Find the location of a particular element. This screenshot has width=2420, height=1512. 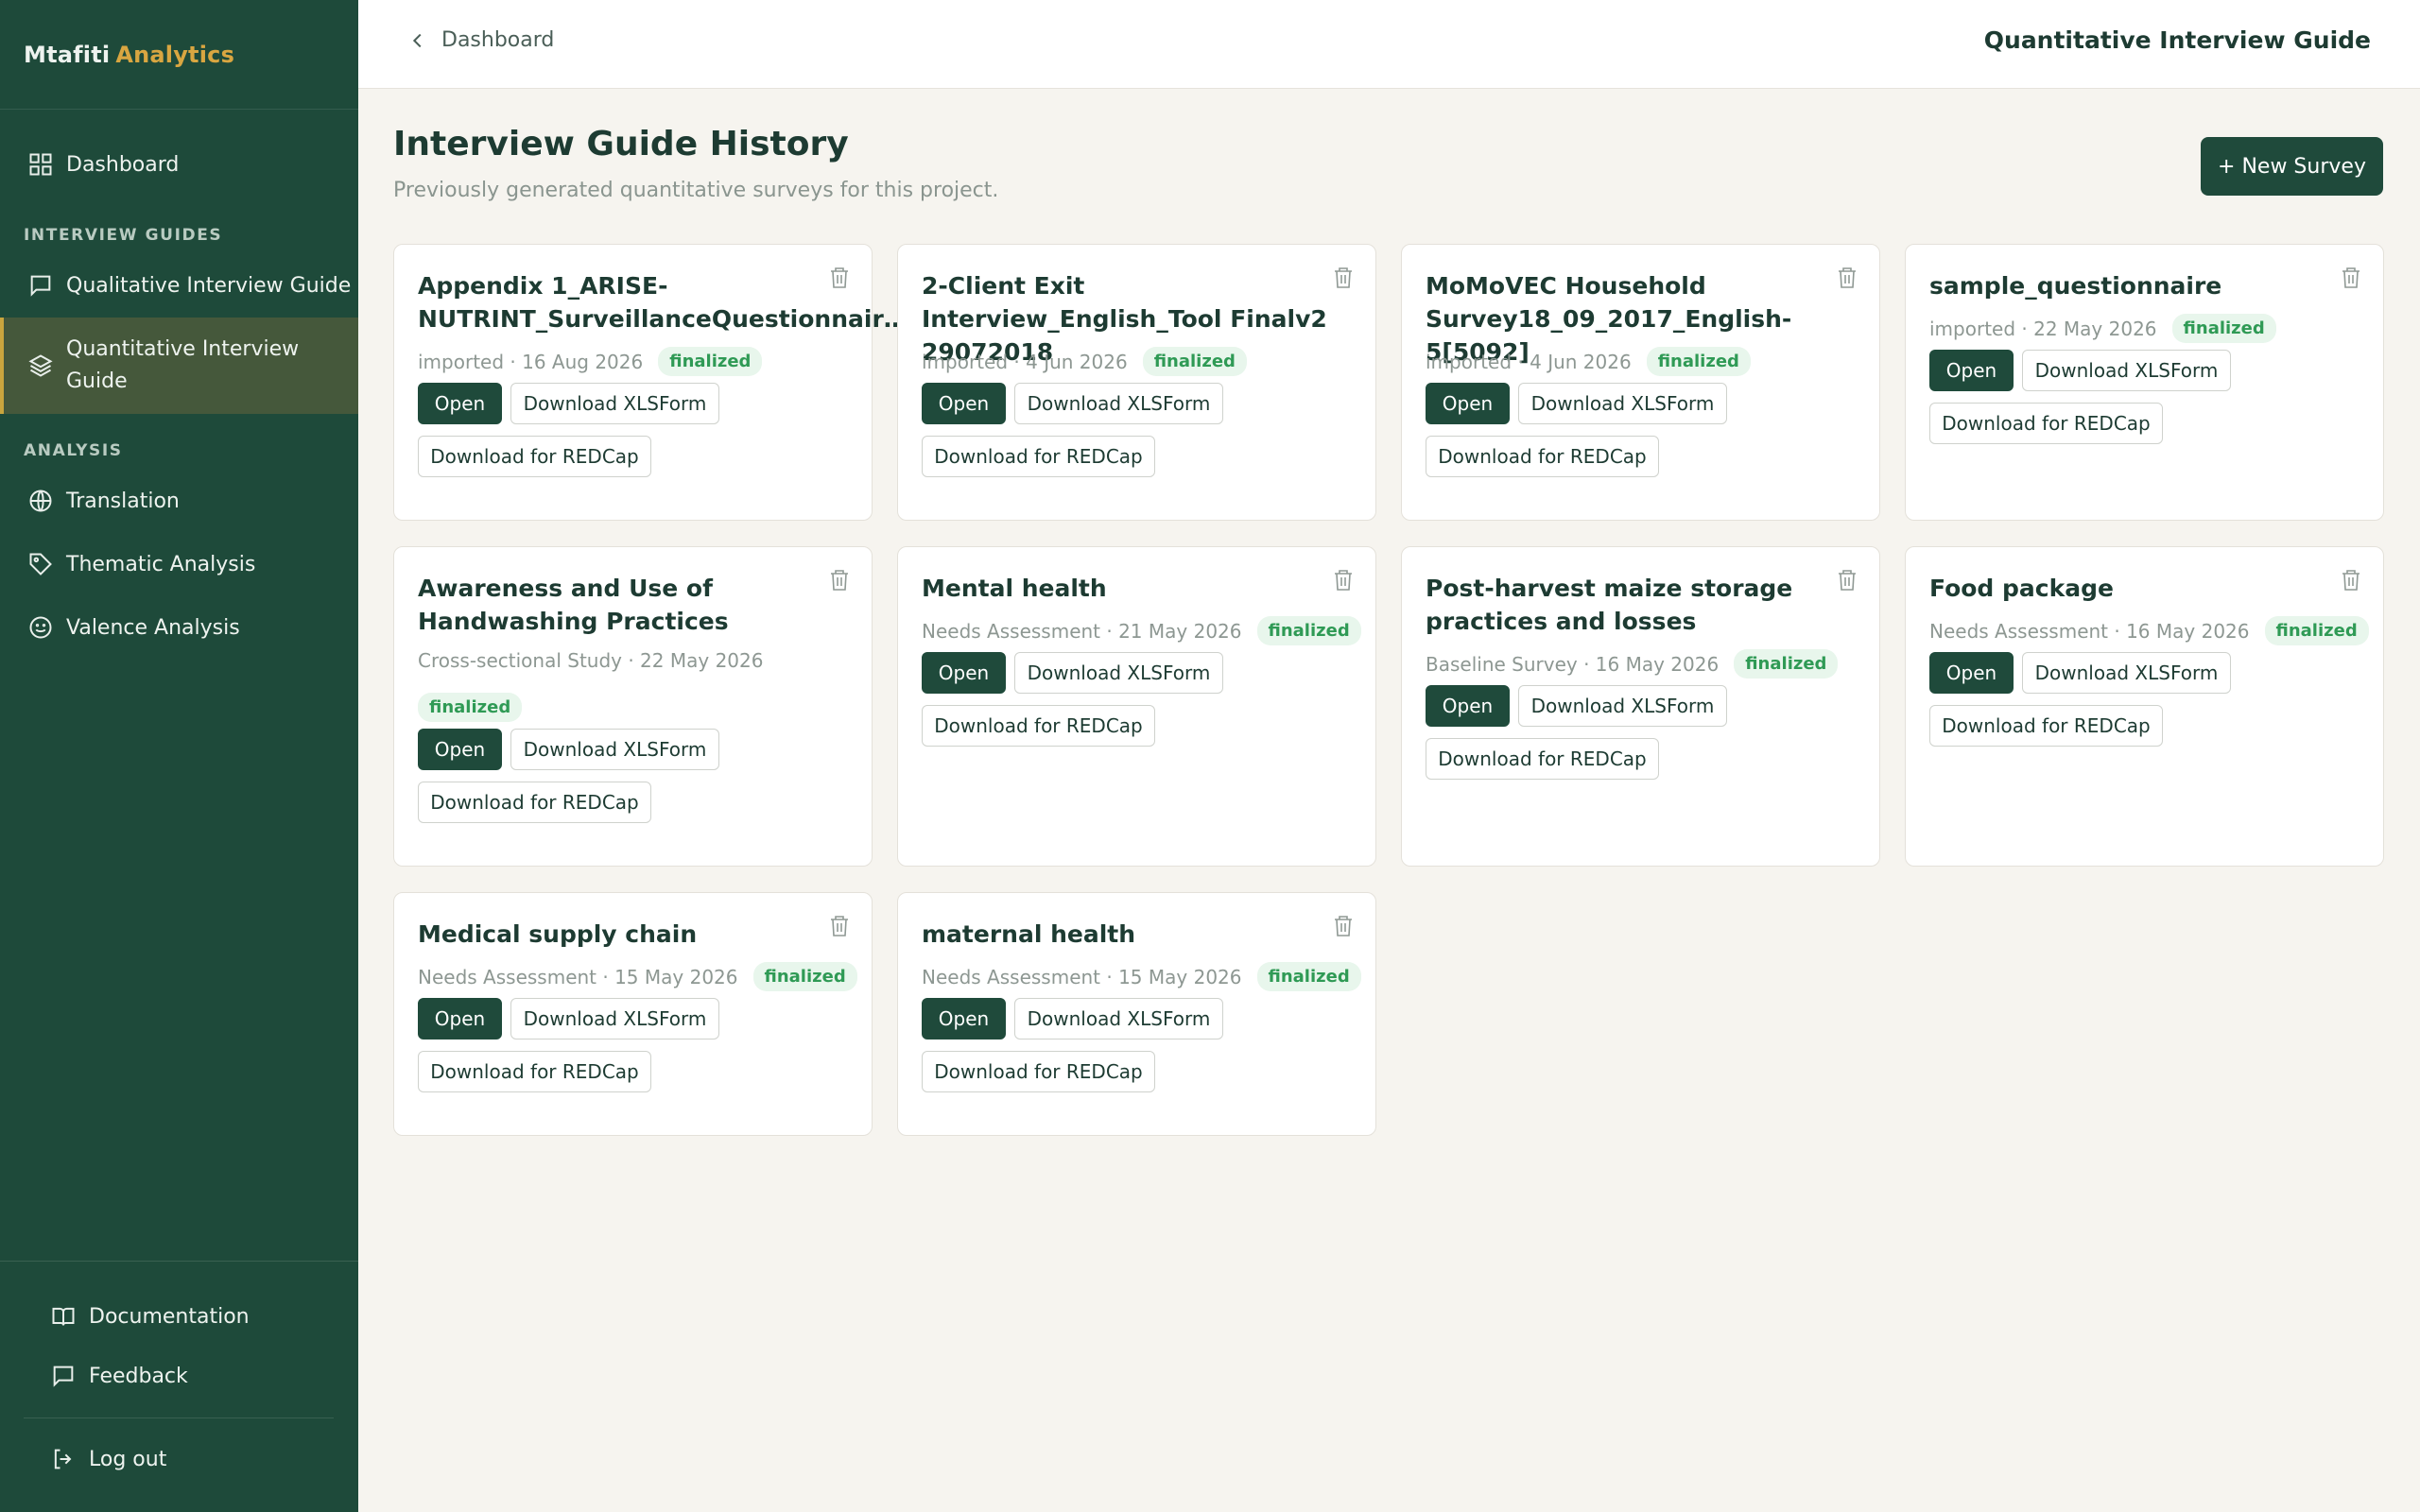

card-meta: Baseline Survey · 16 May 2026 finalized is located at coordinates (1632, 664).